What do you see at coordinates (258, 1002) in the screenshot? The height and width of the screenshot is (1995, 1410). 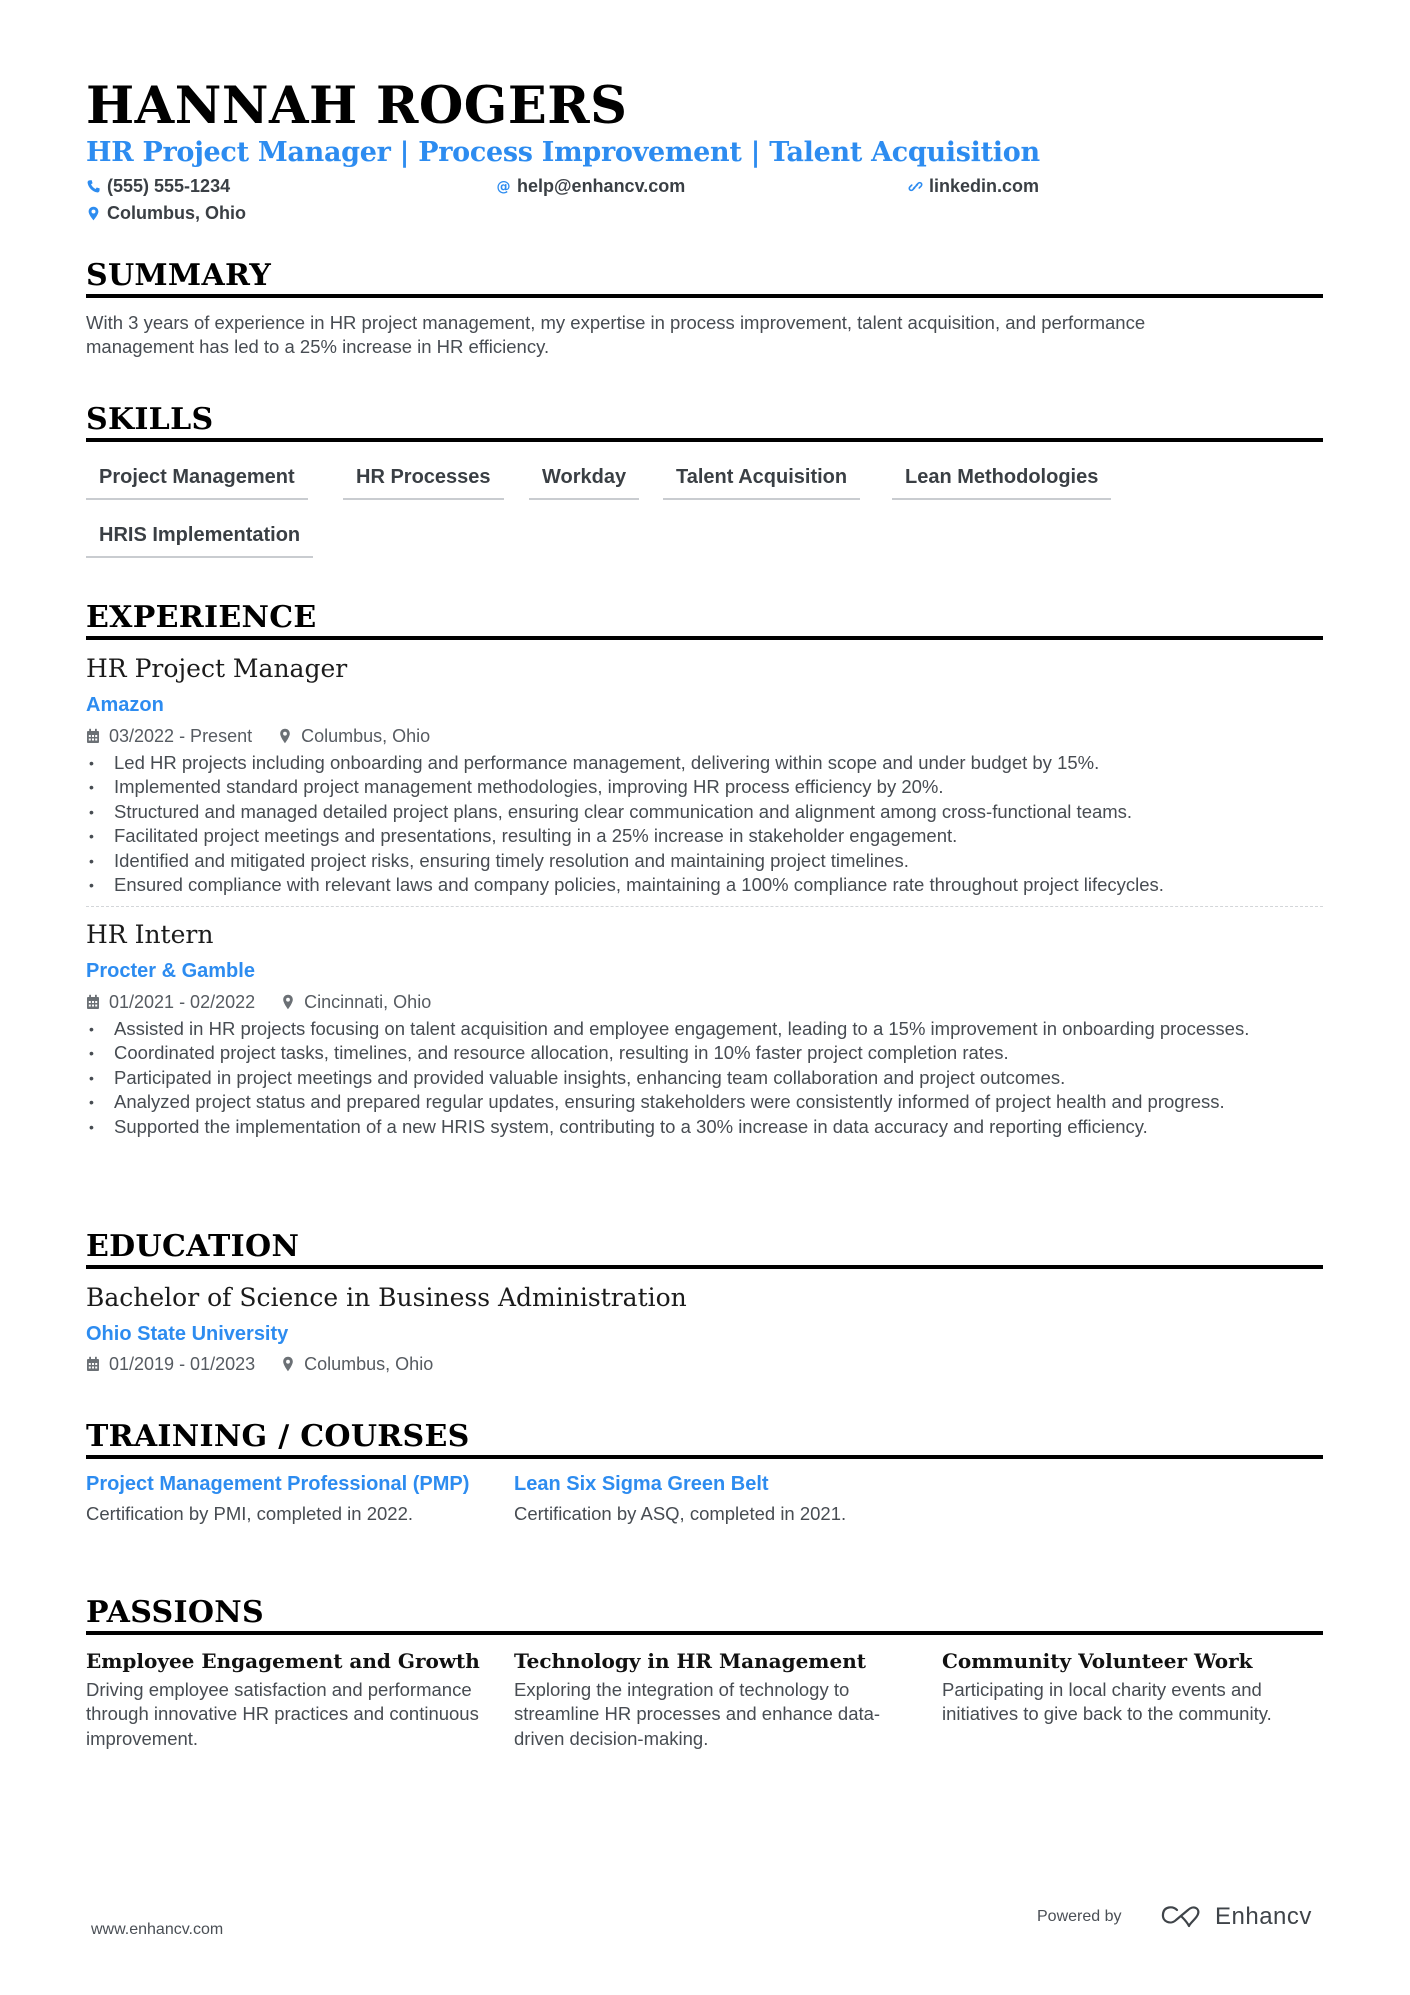 I see `job-meta: 01/2021 - 02/2022 Cincinnati, Ohio` at bounding box center [258, 1002].